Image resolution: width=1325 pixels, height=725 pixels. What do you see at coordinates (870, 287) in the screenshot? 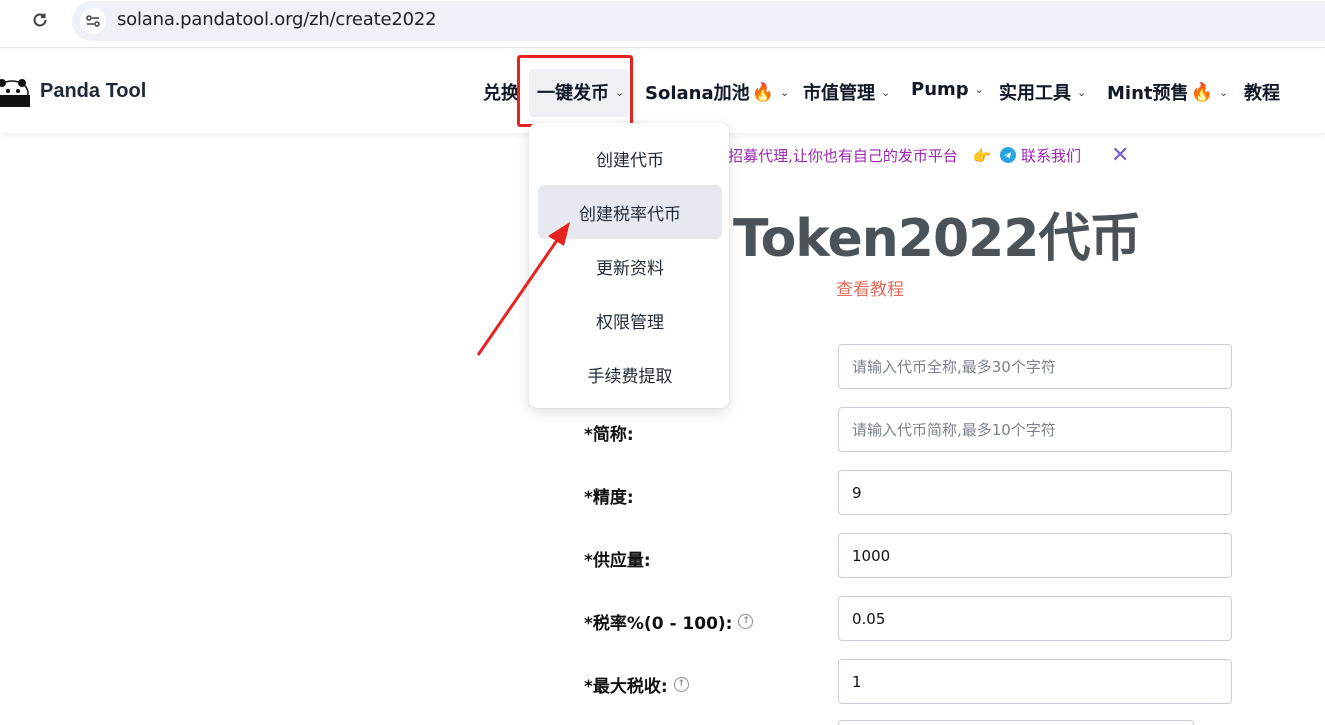
I see `tutorial-link: 查看教程` at bounding box center [870, 287].